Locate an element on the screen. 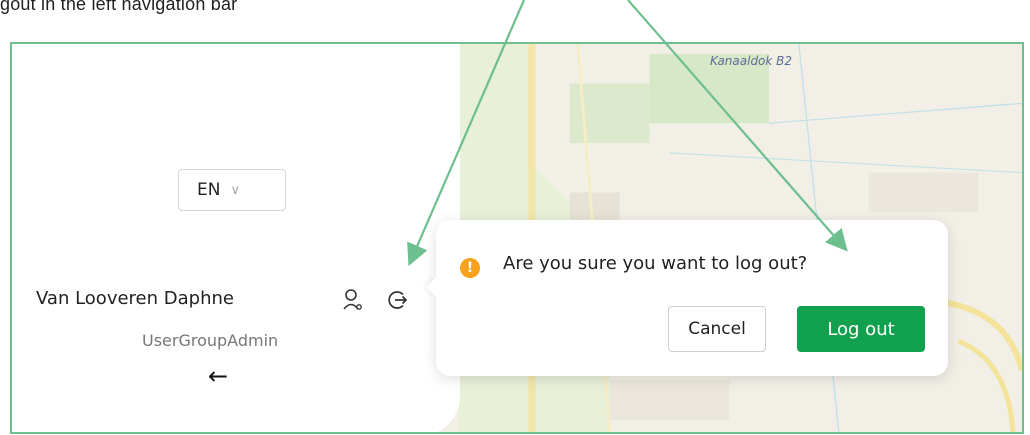  language-select: EN ∨ is located at coordinates (232, 190).